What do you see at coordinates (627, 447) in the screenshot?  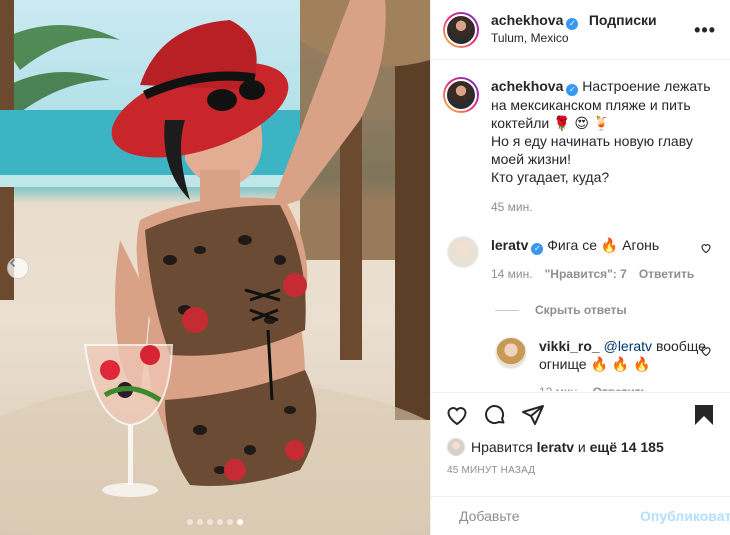 I see `likes-count-link: ещё 14 185` at bounding box center [627, 447].